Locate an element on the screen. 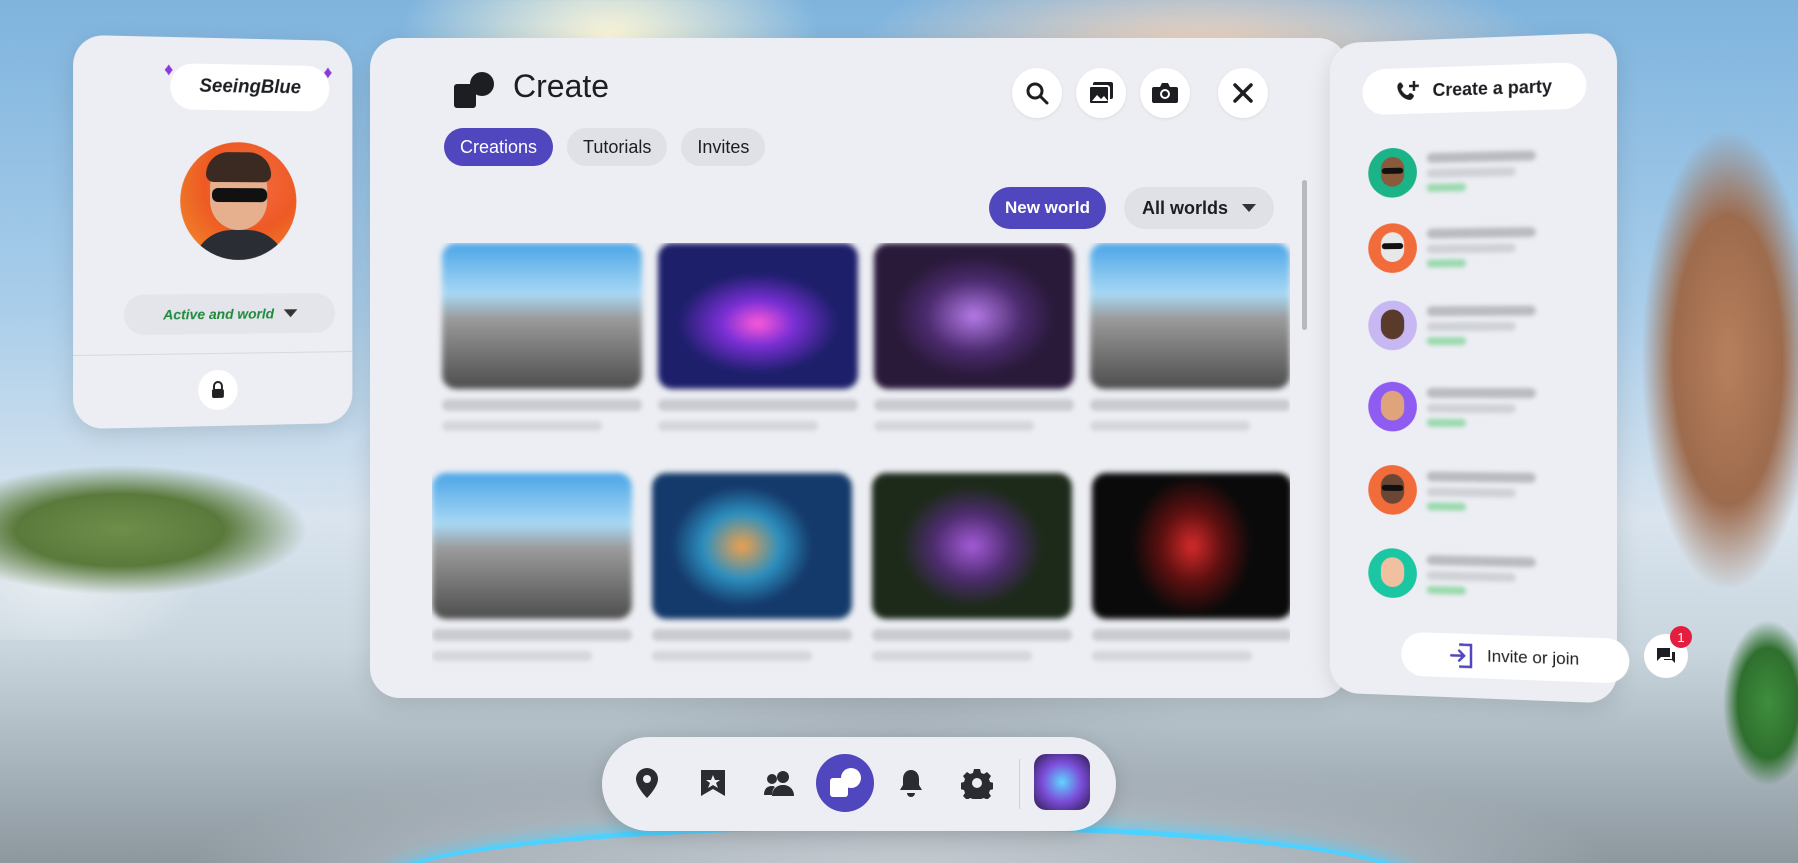 The image size is (1798, 863). people-icon is located at coordinates (779, 783).